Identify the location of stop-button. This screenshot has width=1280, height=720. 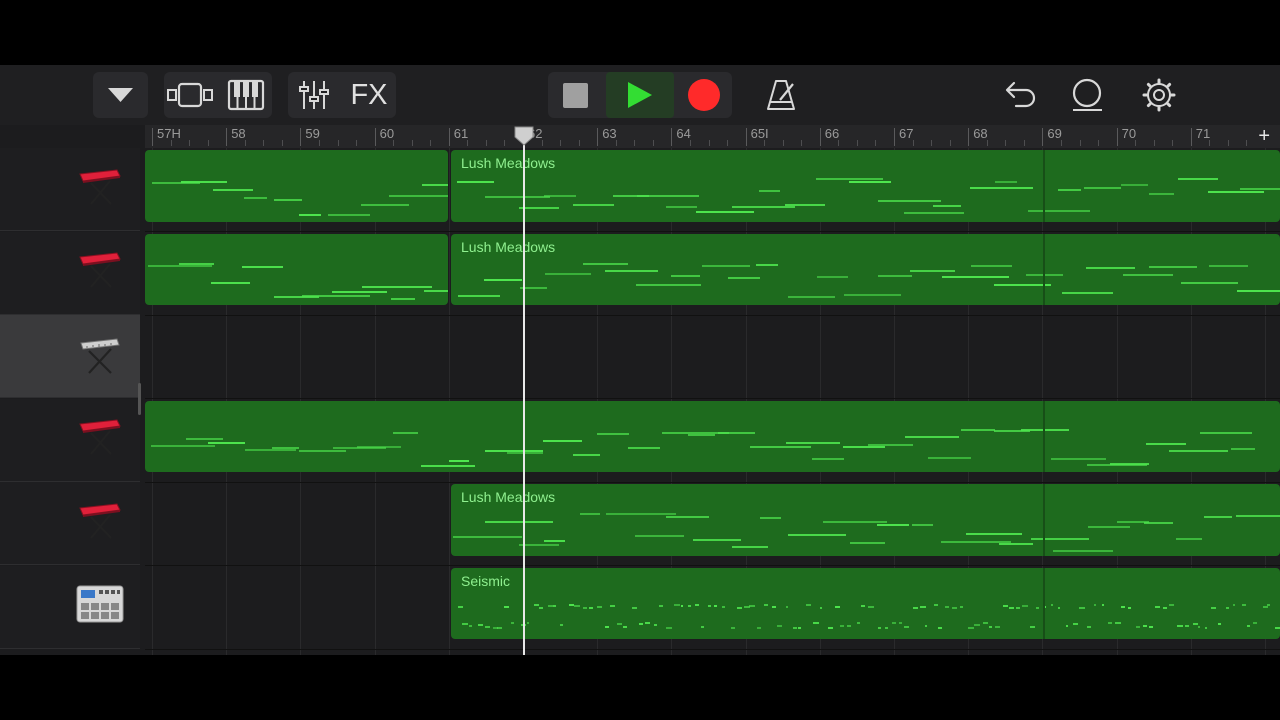
(576, 95).